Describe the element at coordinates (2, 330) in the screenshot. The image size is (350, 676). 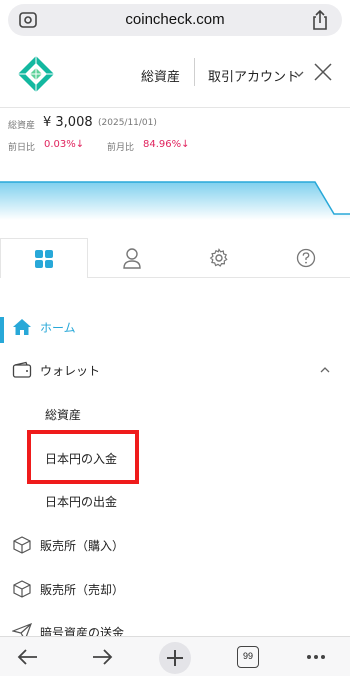
I see `active-indicator` at that location.